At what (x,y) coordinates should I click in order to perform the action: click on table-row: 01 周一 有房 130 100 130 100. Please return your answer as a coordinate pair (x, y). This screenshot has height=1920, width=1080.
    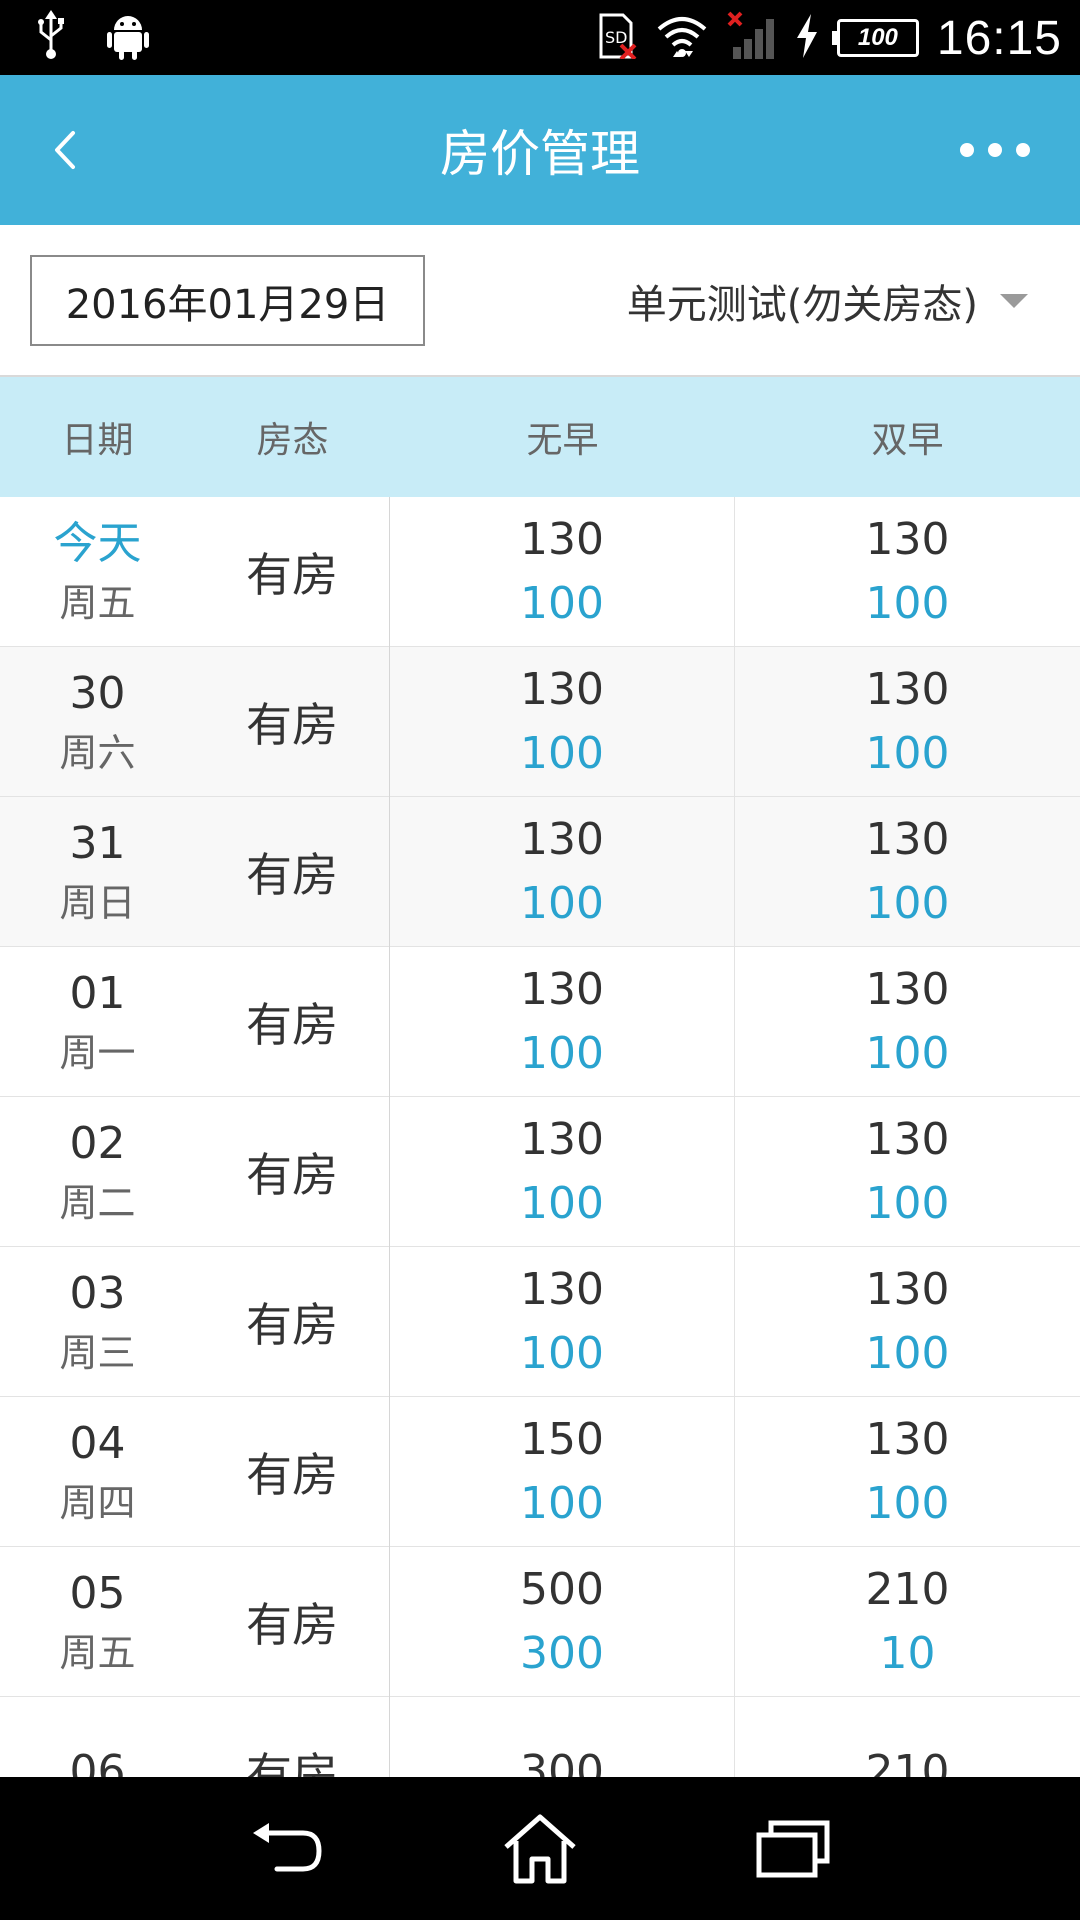
    Looking at the image, I should click on (540, 1022).